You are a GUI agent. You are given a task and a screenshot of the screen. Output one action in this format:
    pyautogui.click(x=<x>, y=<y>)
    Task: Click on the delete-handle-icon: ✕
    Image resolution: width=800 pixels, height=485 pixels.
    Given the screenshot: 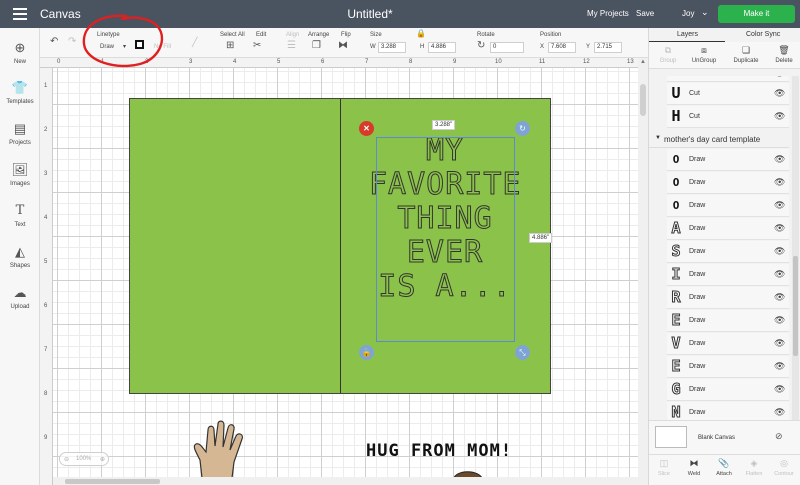 What is the action you would take?
    pyautogui.click(x=366, y=128)
    